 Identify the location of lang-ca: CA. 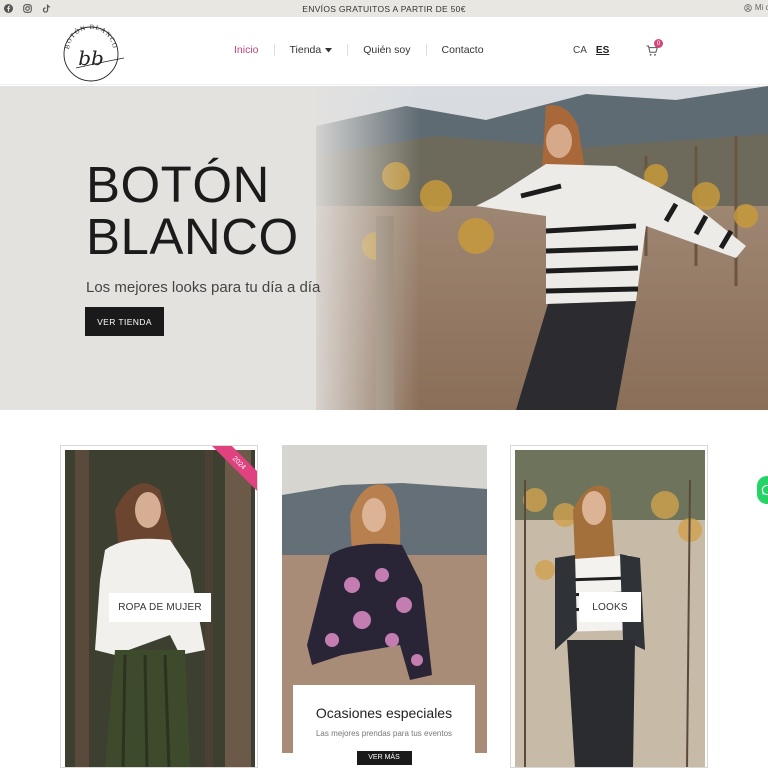
(580, 50).